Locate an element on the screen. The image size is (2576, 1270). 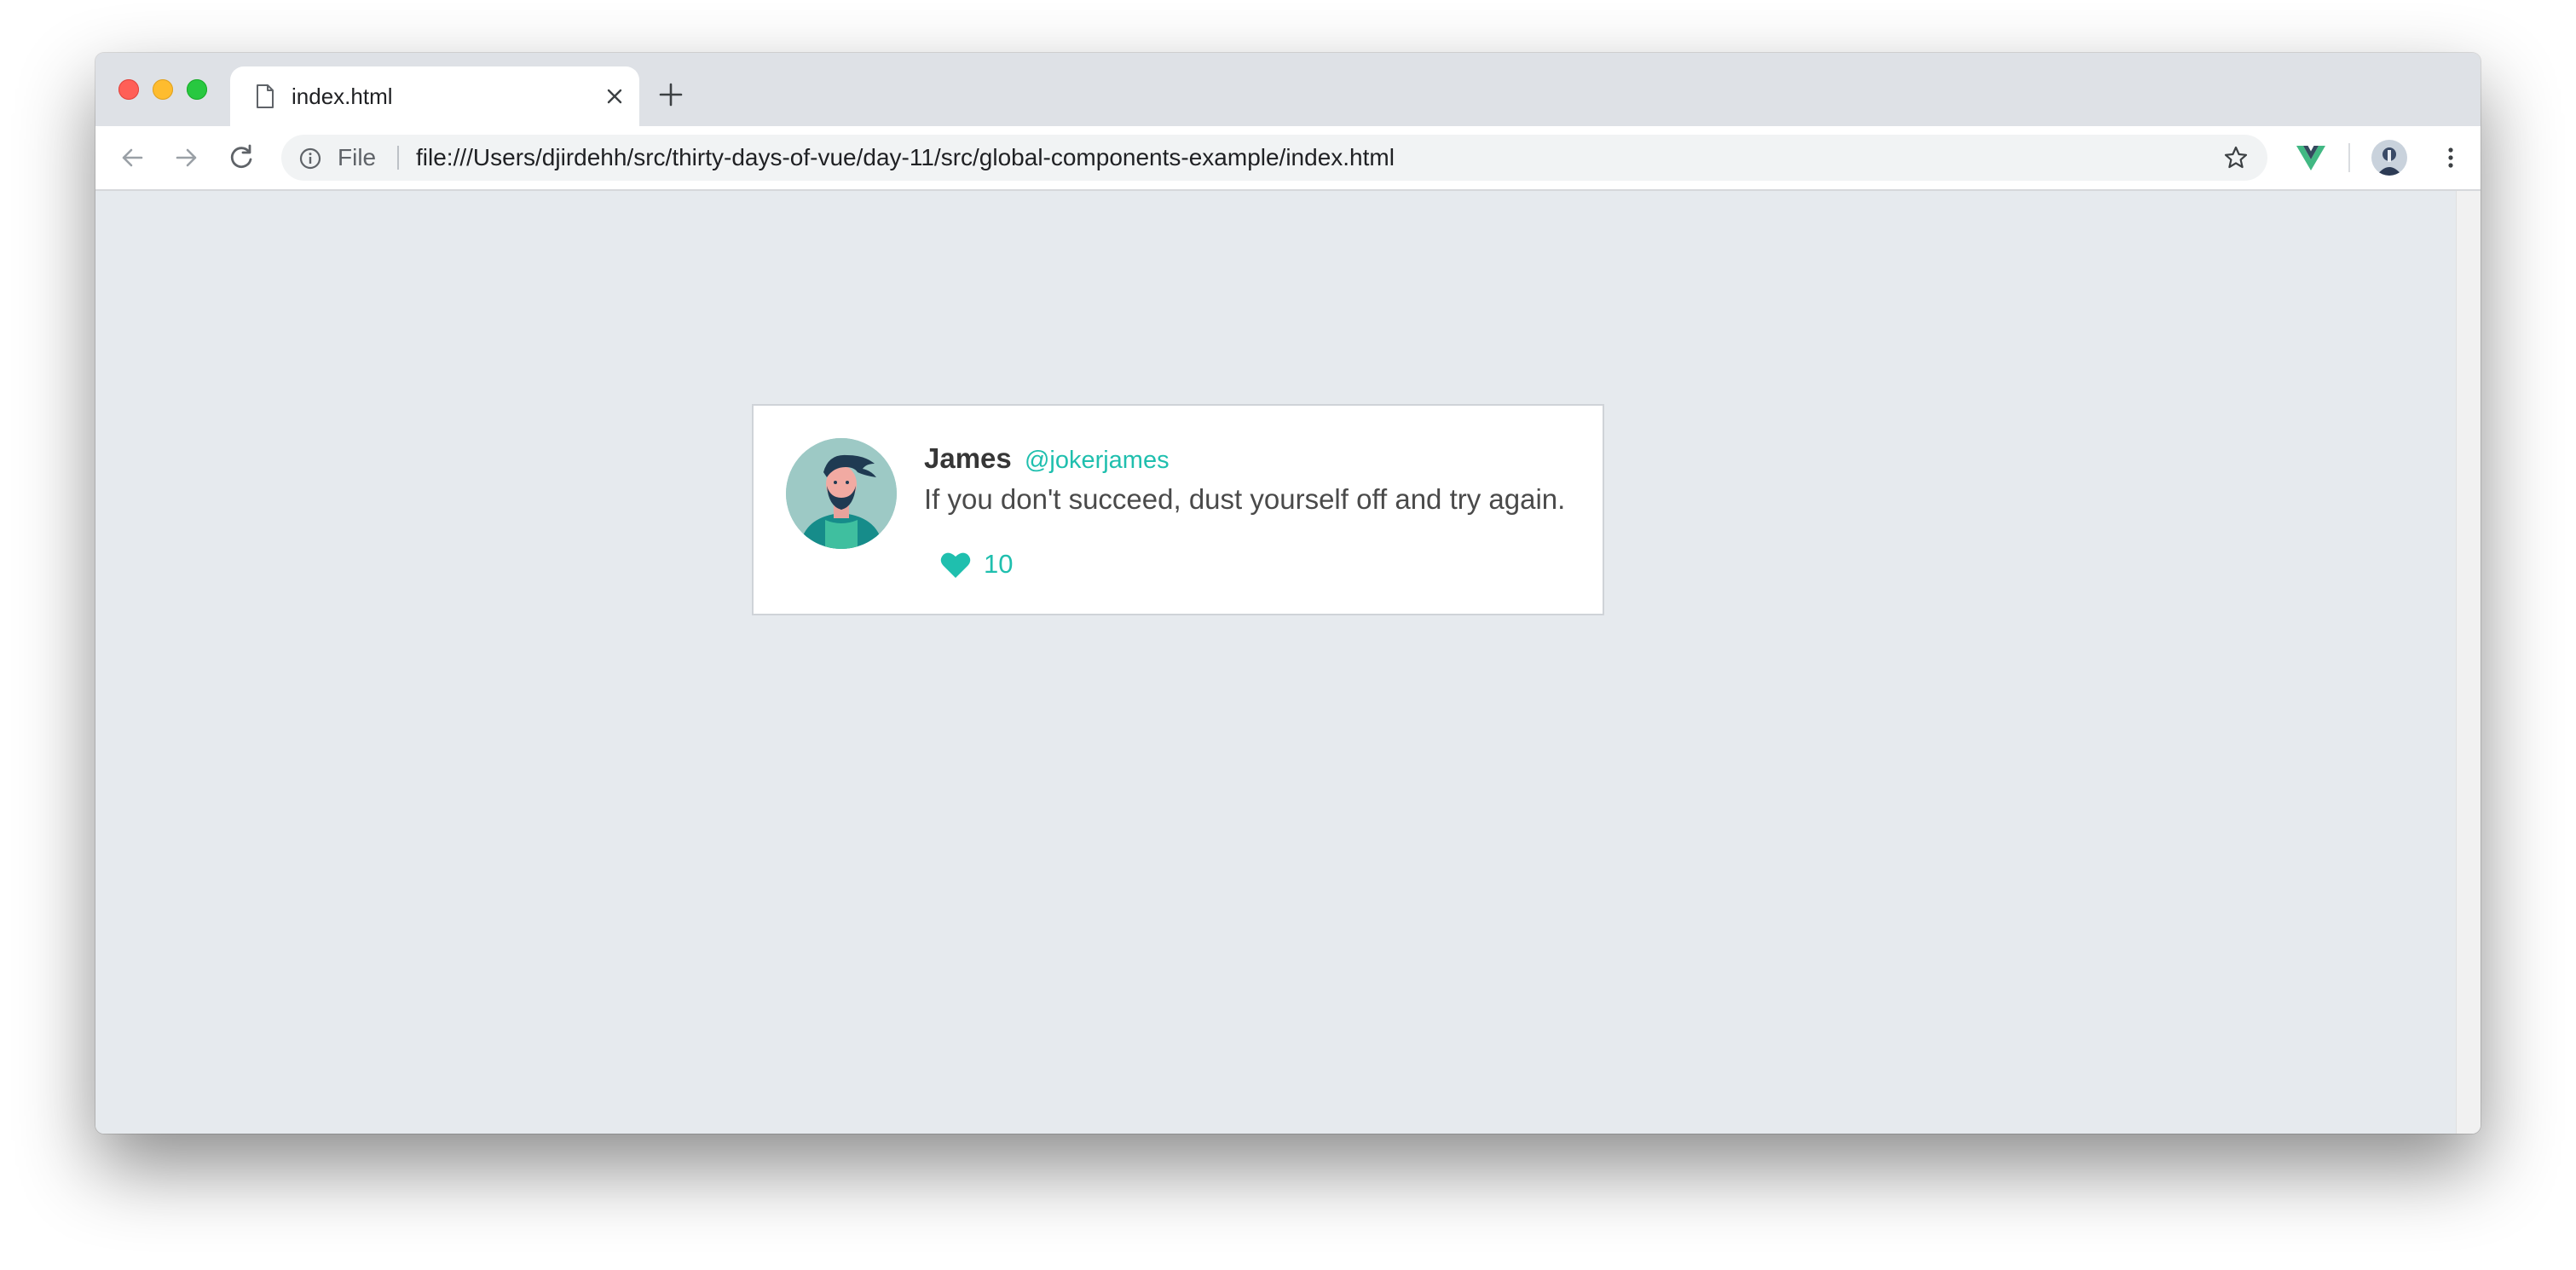
back-arrow-icon is located at coordinates (132, 157).